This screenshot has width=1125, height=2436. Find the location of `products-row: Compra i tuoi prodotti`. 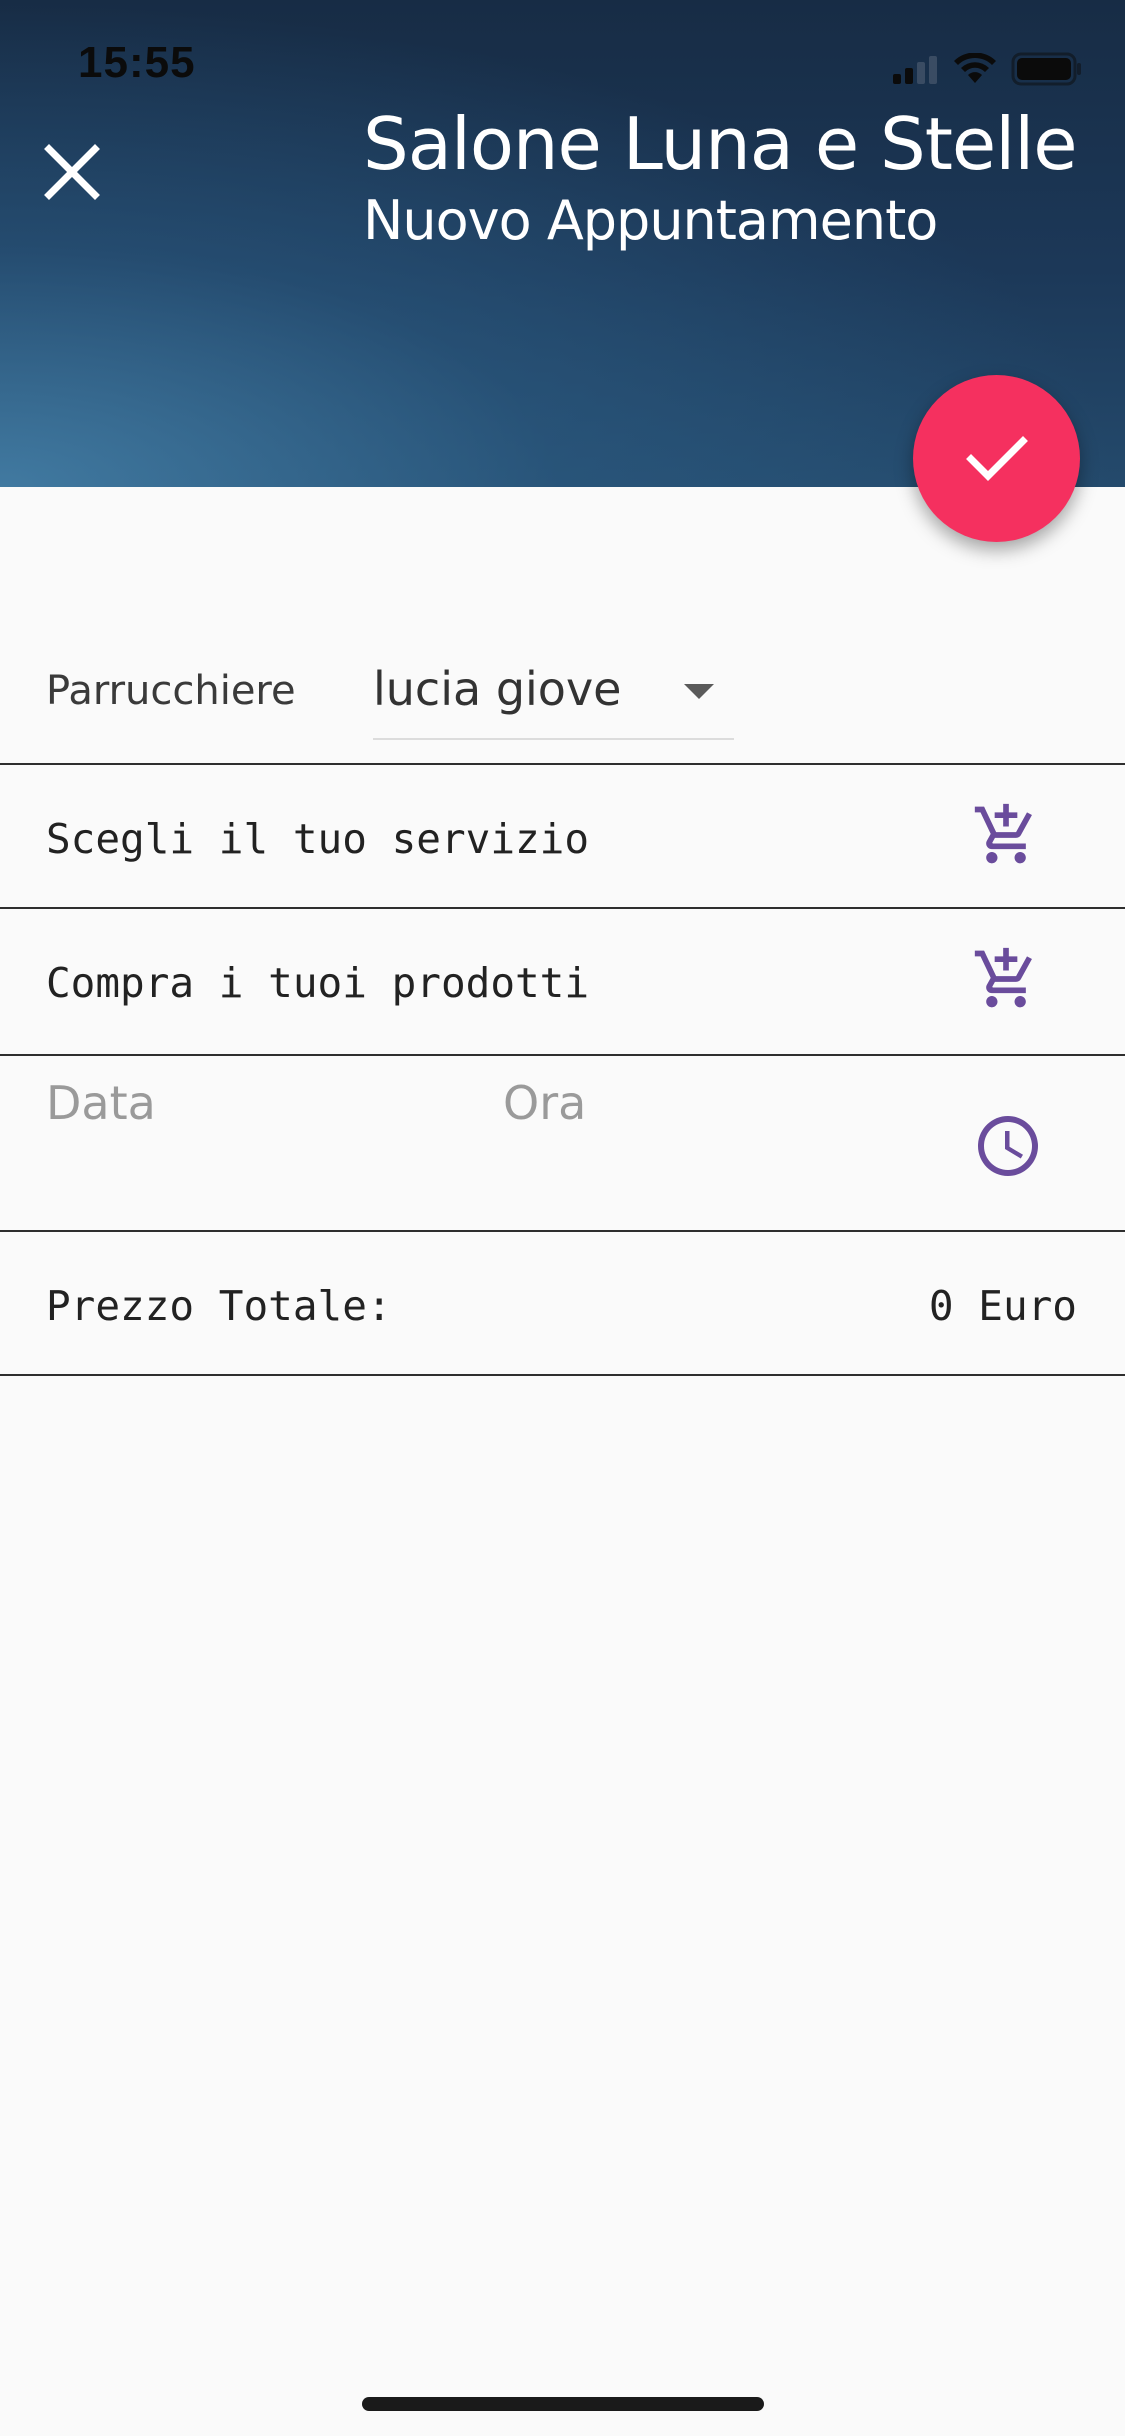

products-row: Compra i tuoi prodotti is located at coordinates (562, 981).